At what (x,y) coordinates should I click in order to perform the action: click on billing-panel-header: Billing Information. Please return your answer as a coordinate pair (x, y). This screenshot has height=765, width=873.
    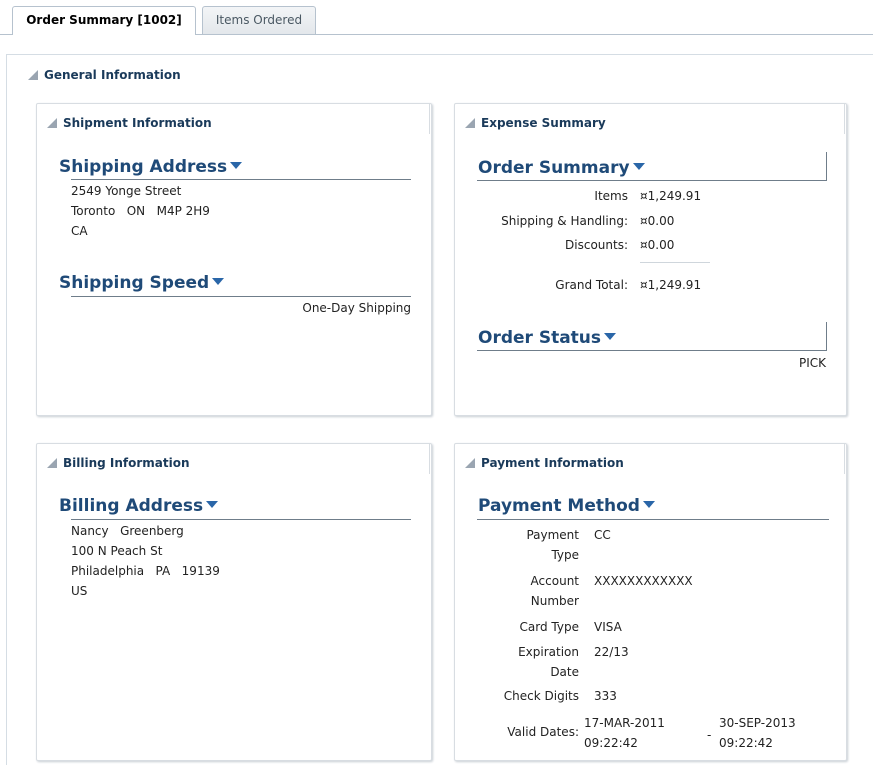
    Looking at the image, I should click on (118, 463).